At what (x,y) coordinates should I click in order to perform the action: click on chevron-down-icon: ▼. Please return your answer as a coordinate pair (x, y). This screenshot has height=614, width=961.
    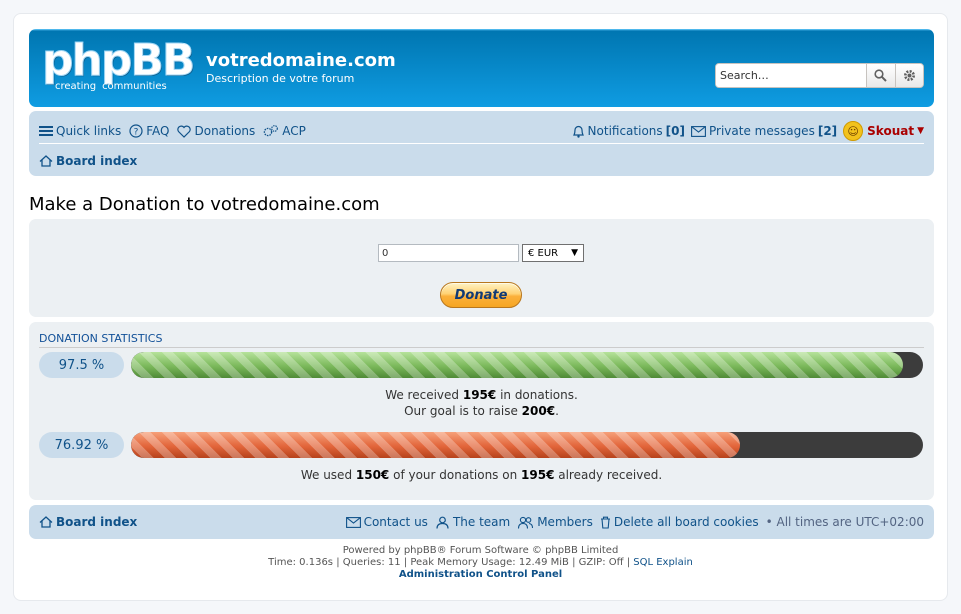
    Looking at the image, I should click on (920, 131).